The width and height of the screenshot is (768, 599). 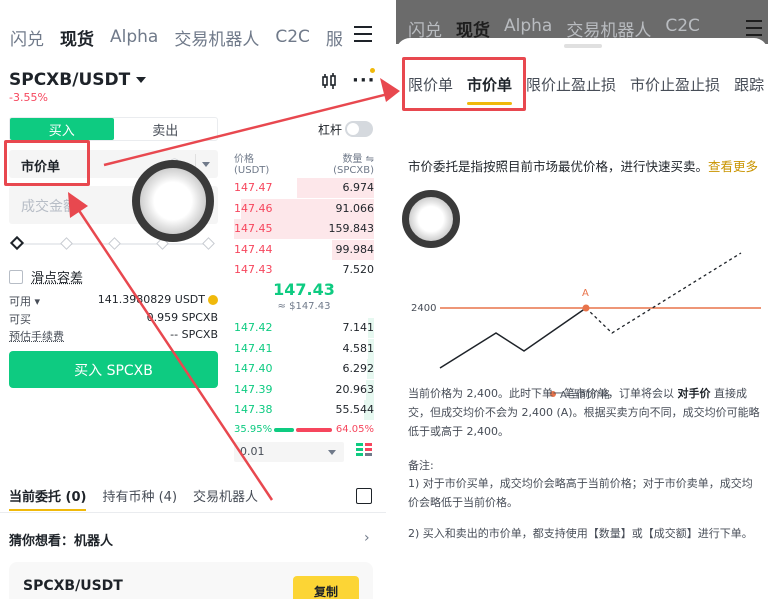 I want to click on menu-icon, so click(x=363, y=34).